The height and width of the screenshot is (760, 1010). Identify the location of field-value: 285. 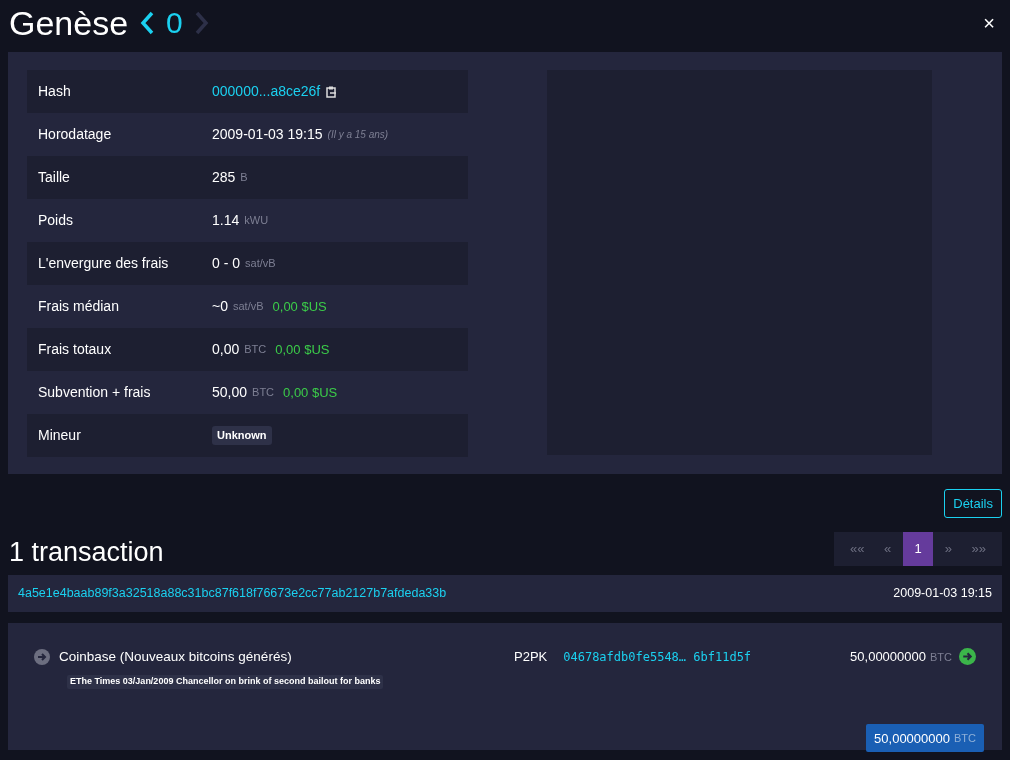
(224, 177).